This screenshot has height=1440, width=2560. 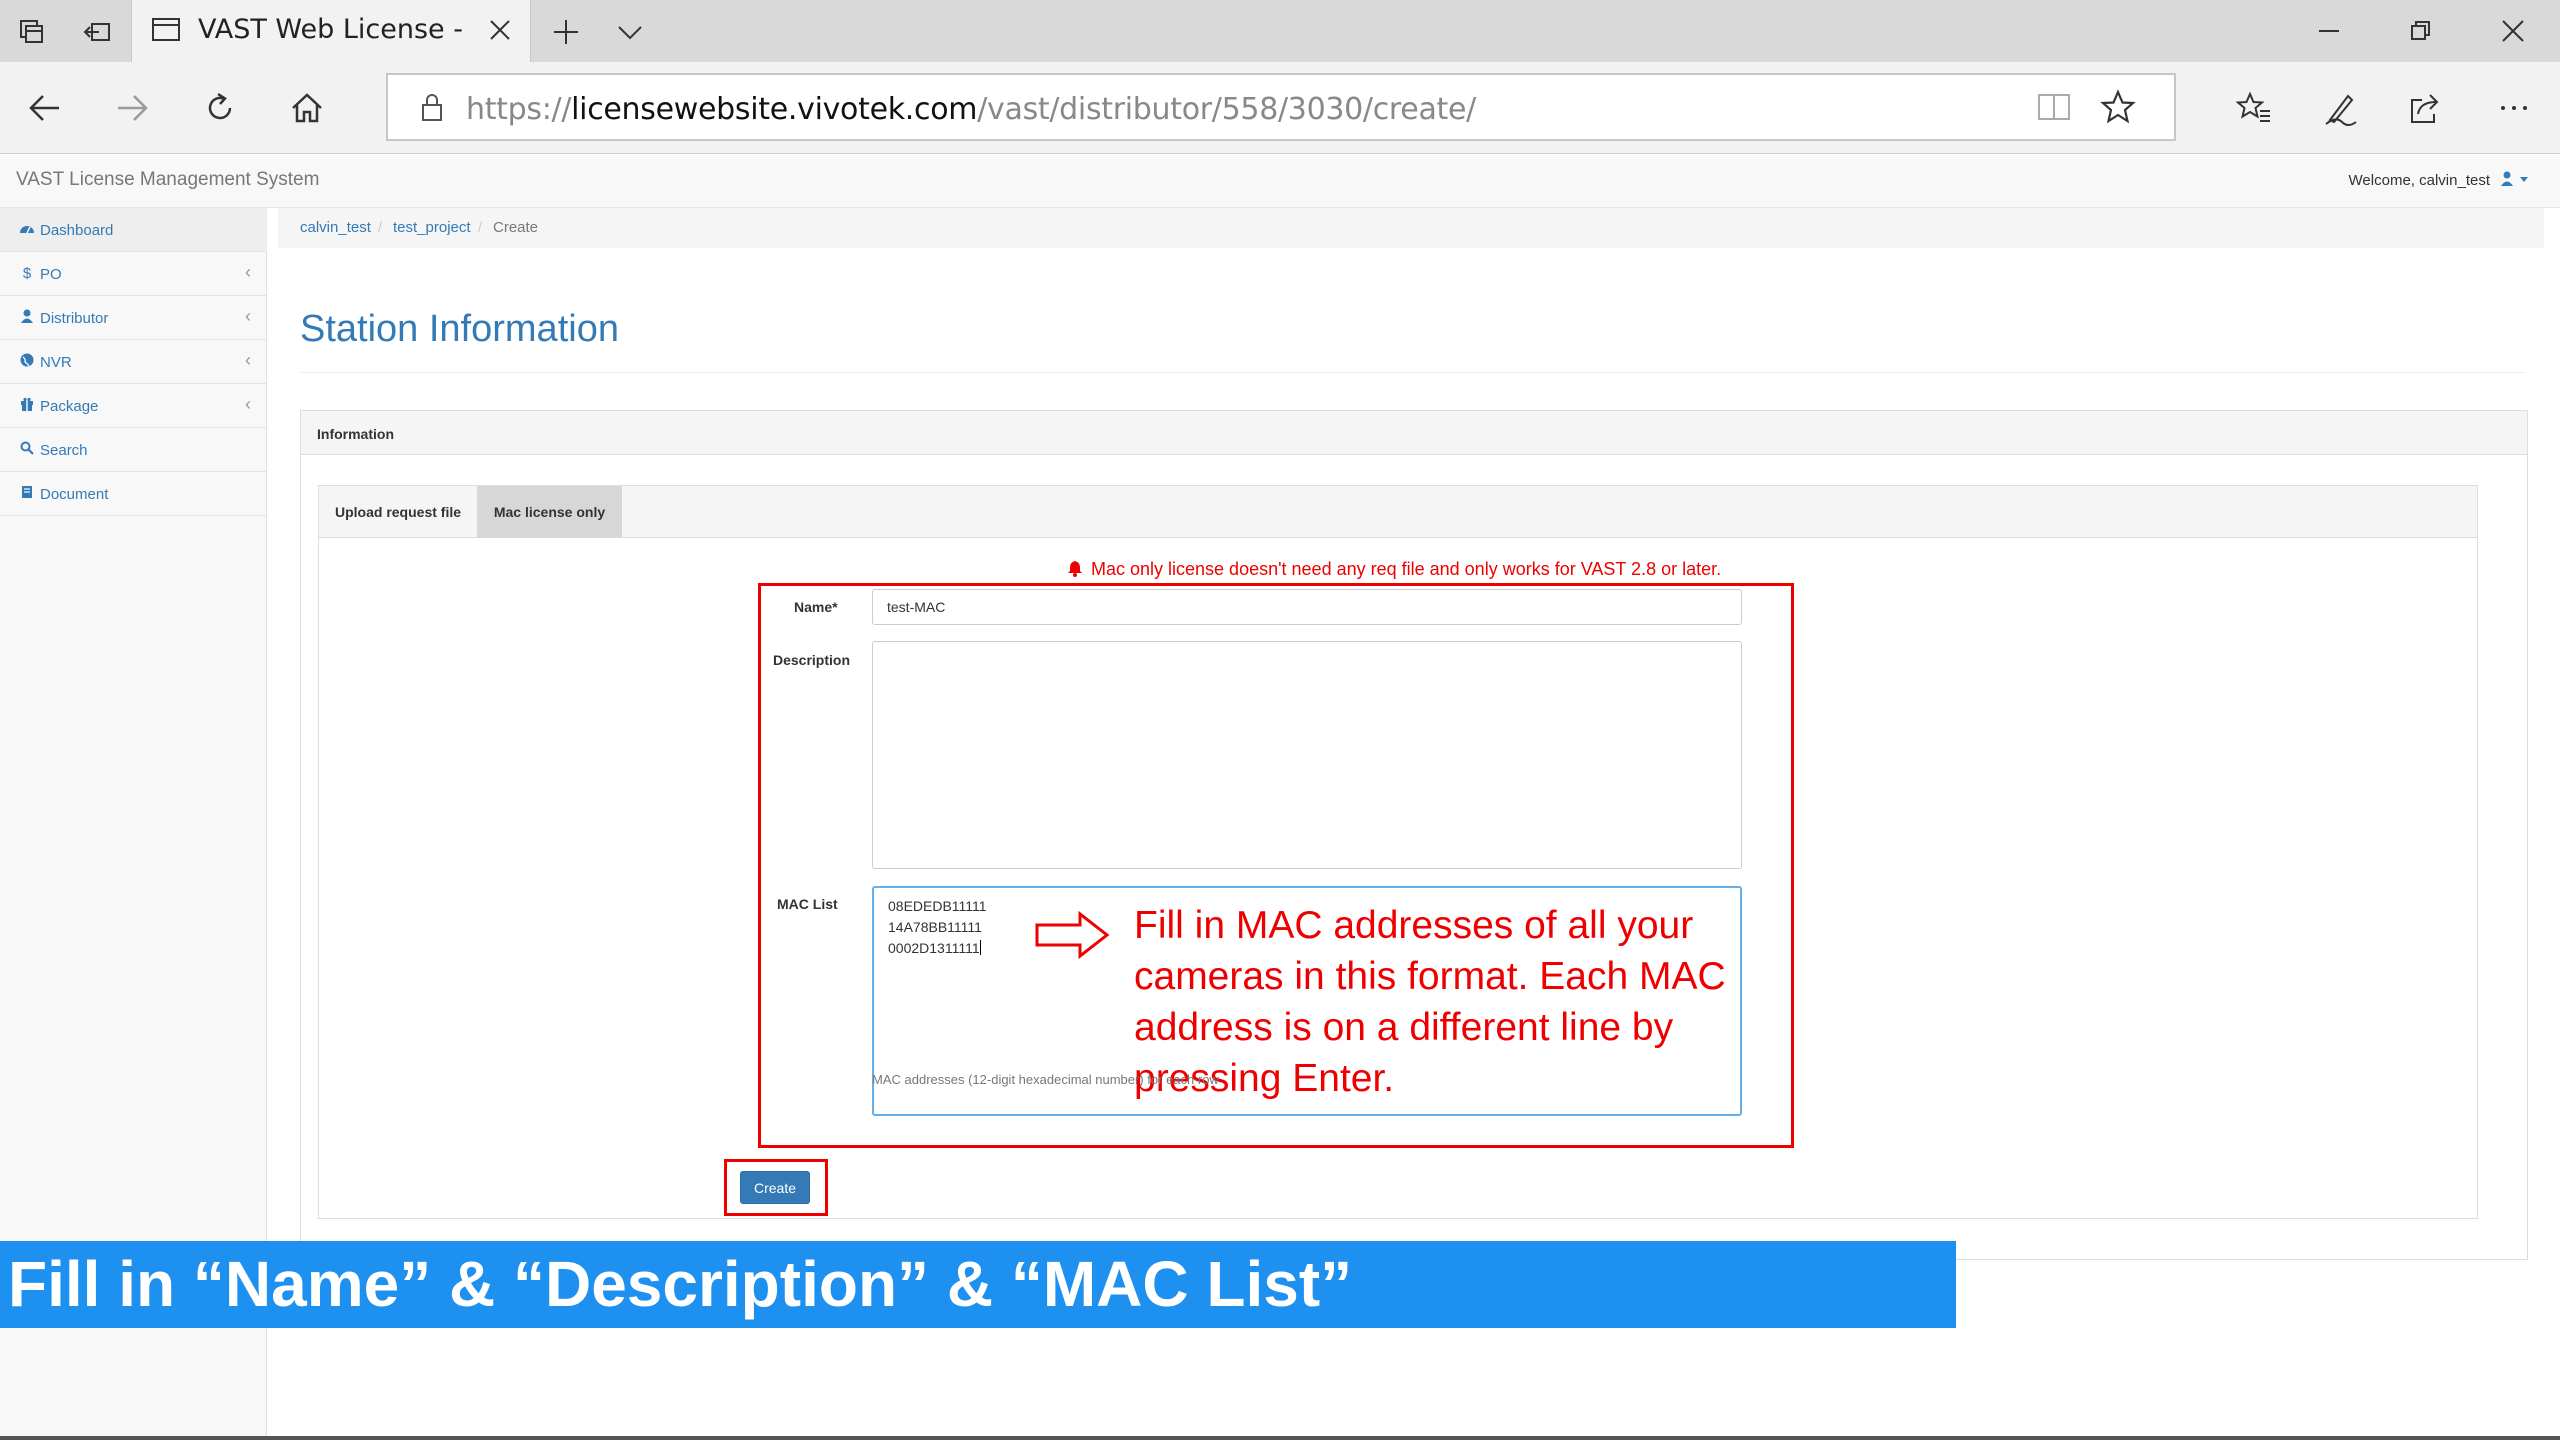 What do you see at coordinates (774, 109) in the screenshot?
I see `url-host: licensewebsite.vivotek.com` at bounding box center [774, 109].